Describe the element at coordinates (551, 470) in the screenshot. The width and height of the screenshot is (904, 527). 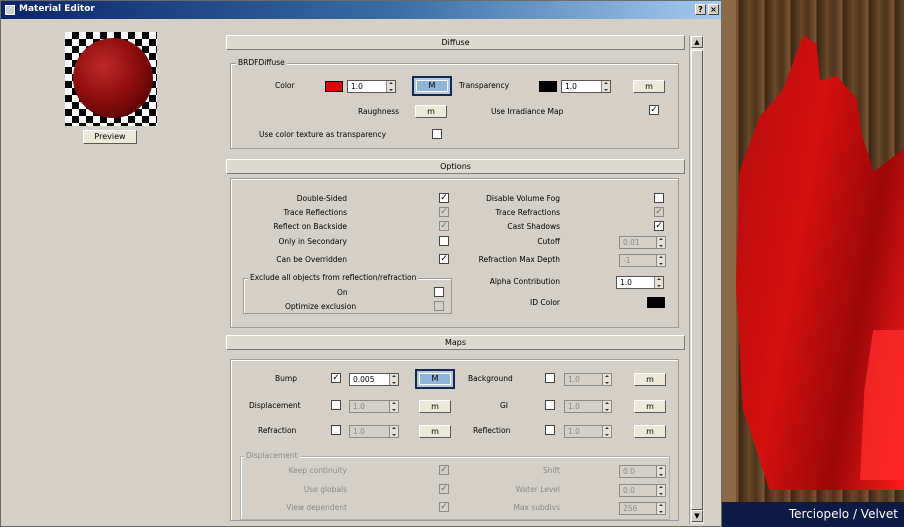
I see `shift-label: Shift` at that location.